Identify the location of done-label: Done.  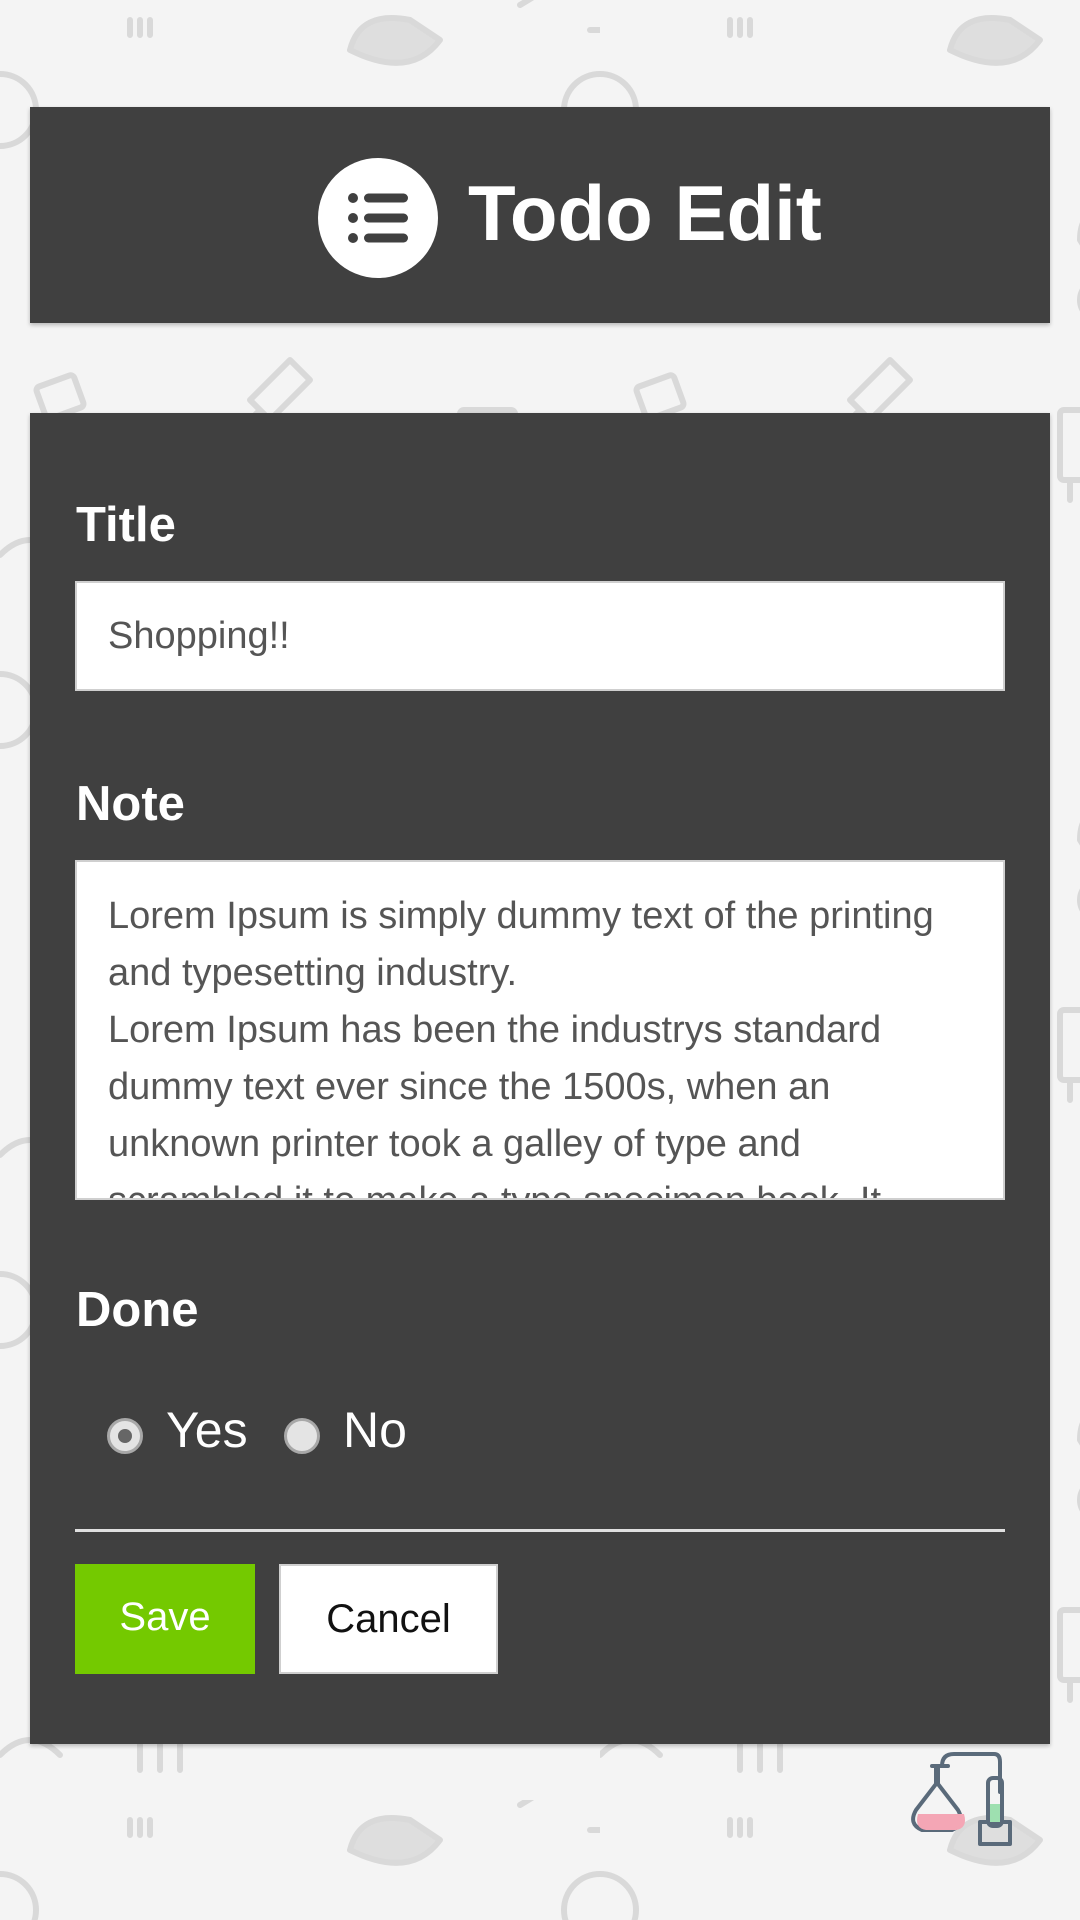
(137, 1310).